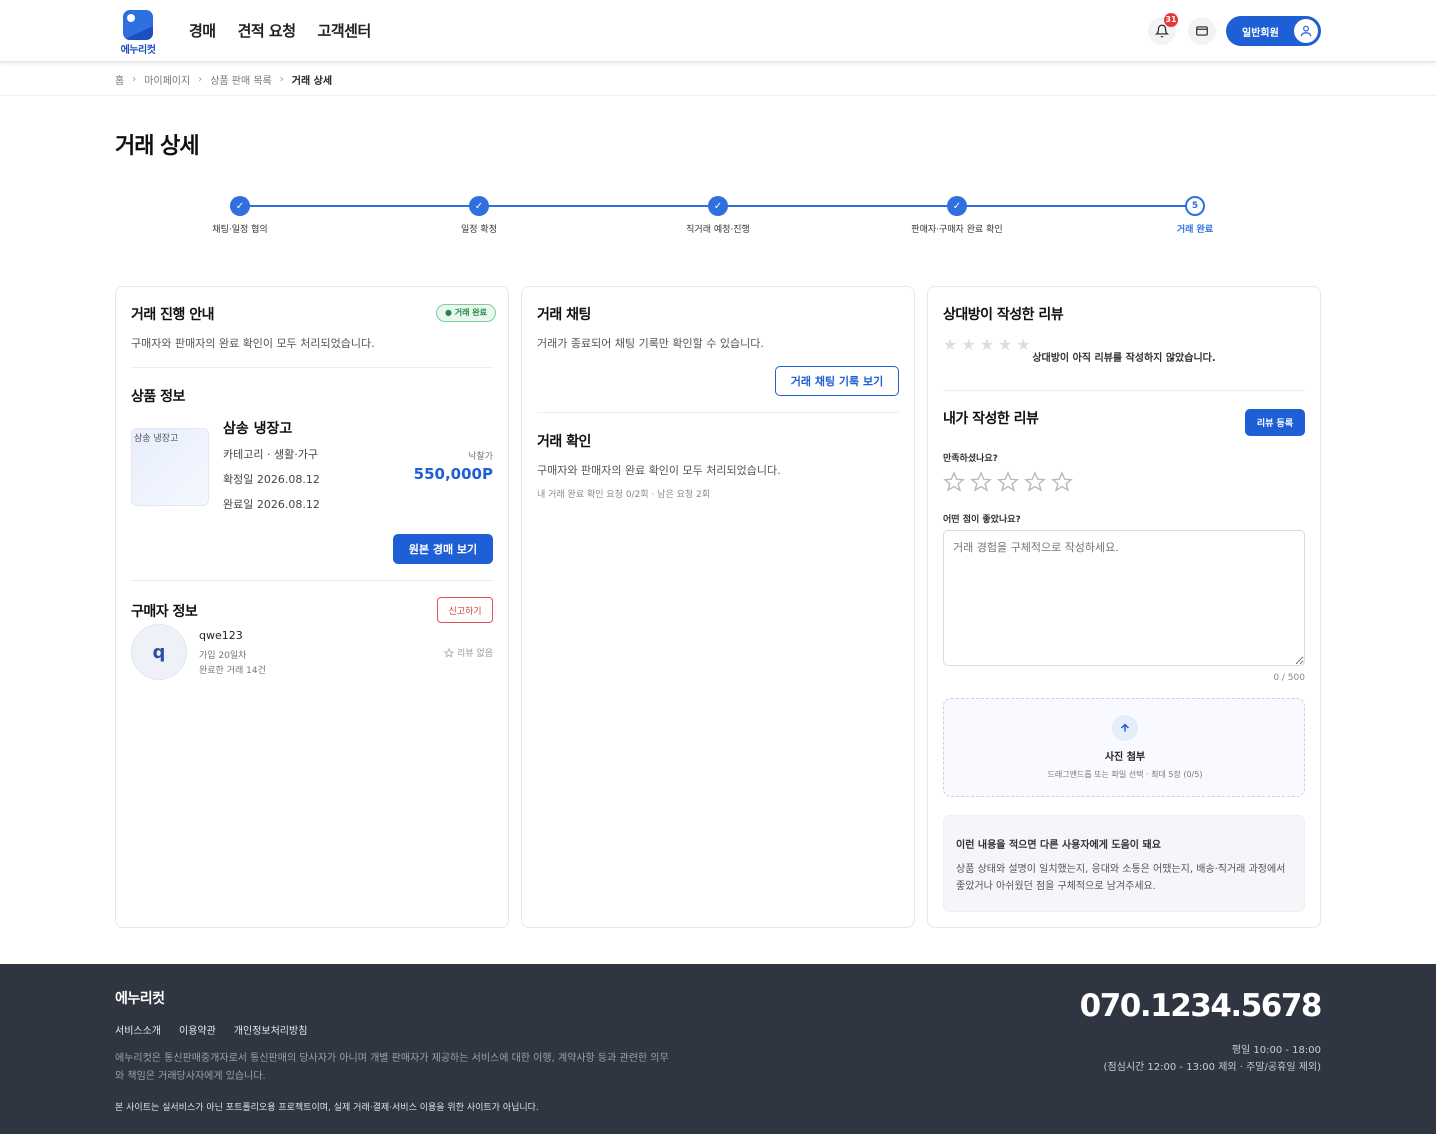 The image size is (1436, 1134). Describe the element at coordinates (624, 495) in the screenshot. I see `confirm-request-meta: 내 거래 완료 확인 요청 0/2회 · 남은 요청 2회` at that location.